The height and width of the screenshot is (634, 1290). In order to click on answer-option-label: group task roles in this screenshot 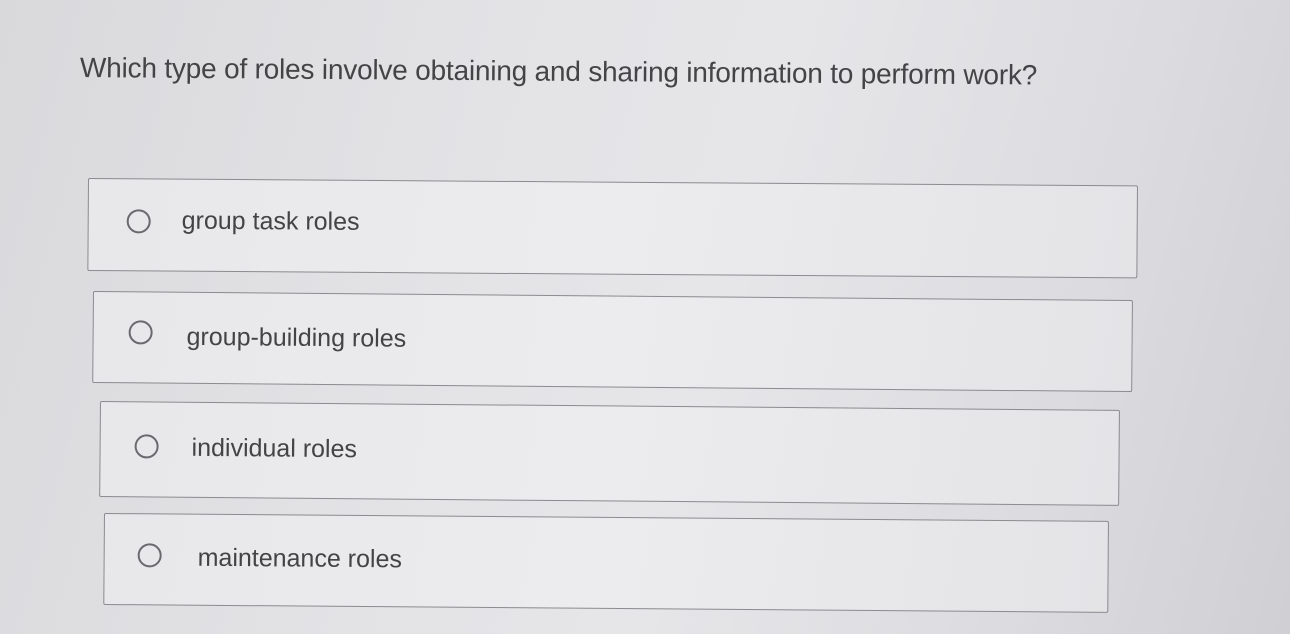, I will do `click(270, 221)`.